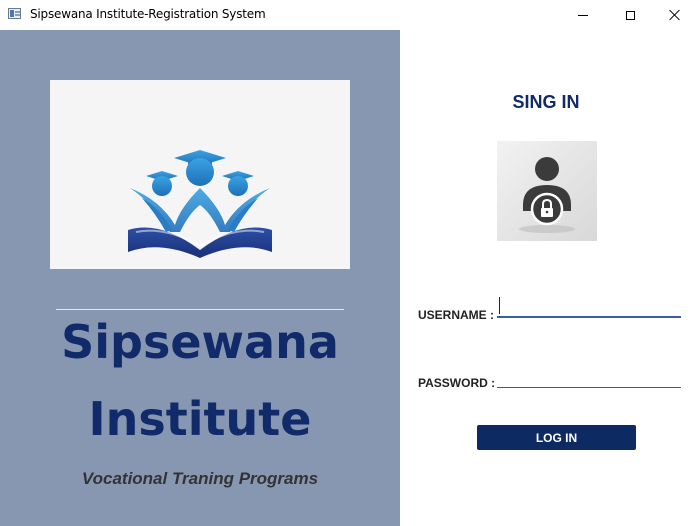  Describe the element at coordinates (589, 378) in the screenshot. I see `password-input` at that location.